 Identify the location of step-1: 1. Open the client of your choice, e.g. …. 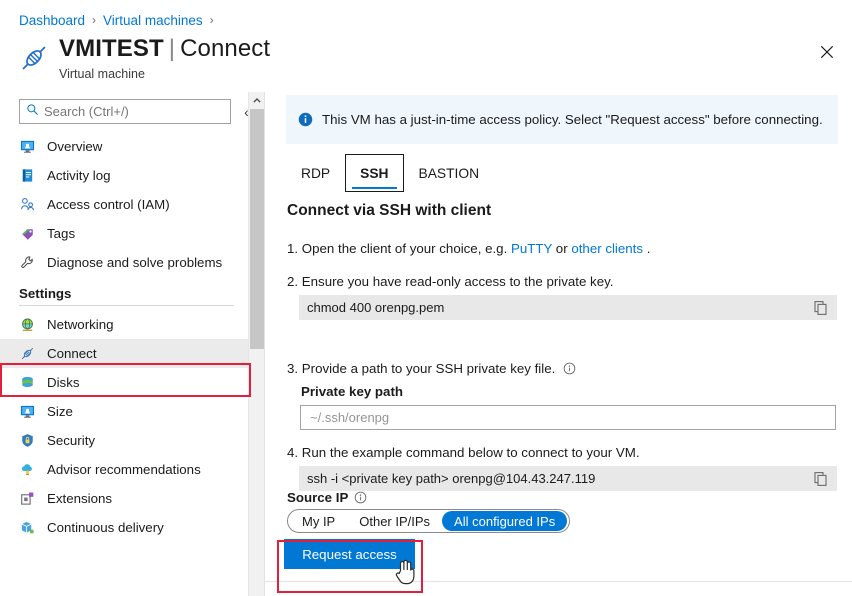
(468, 248).